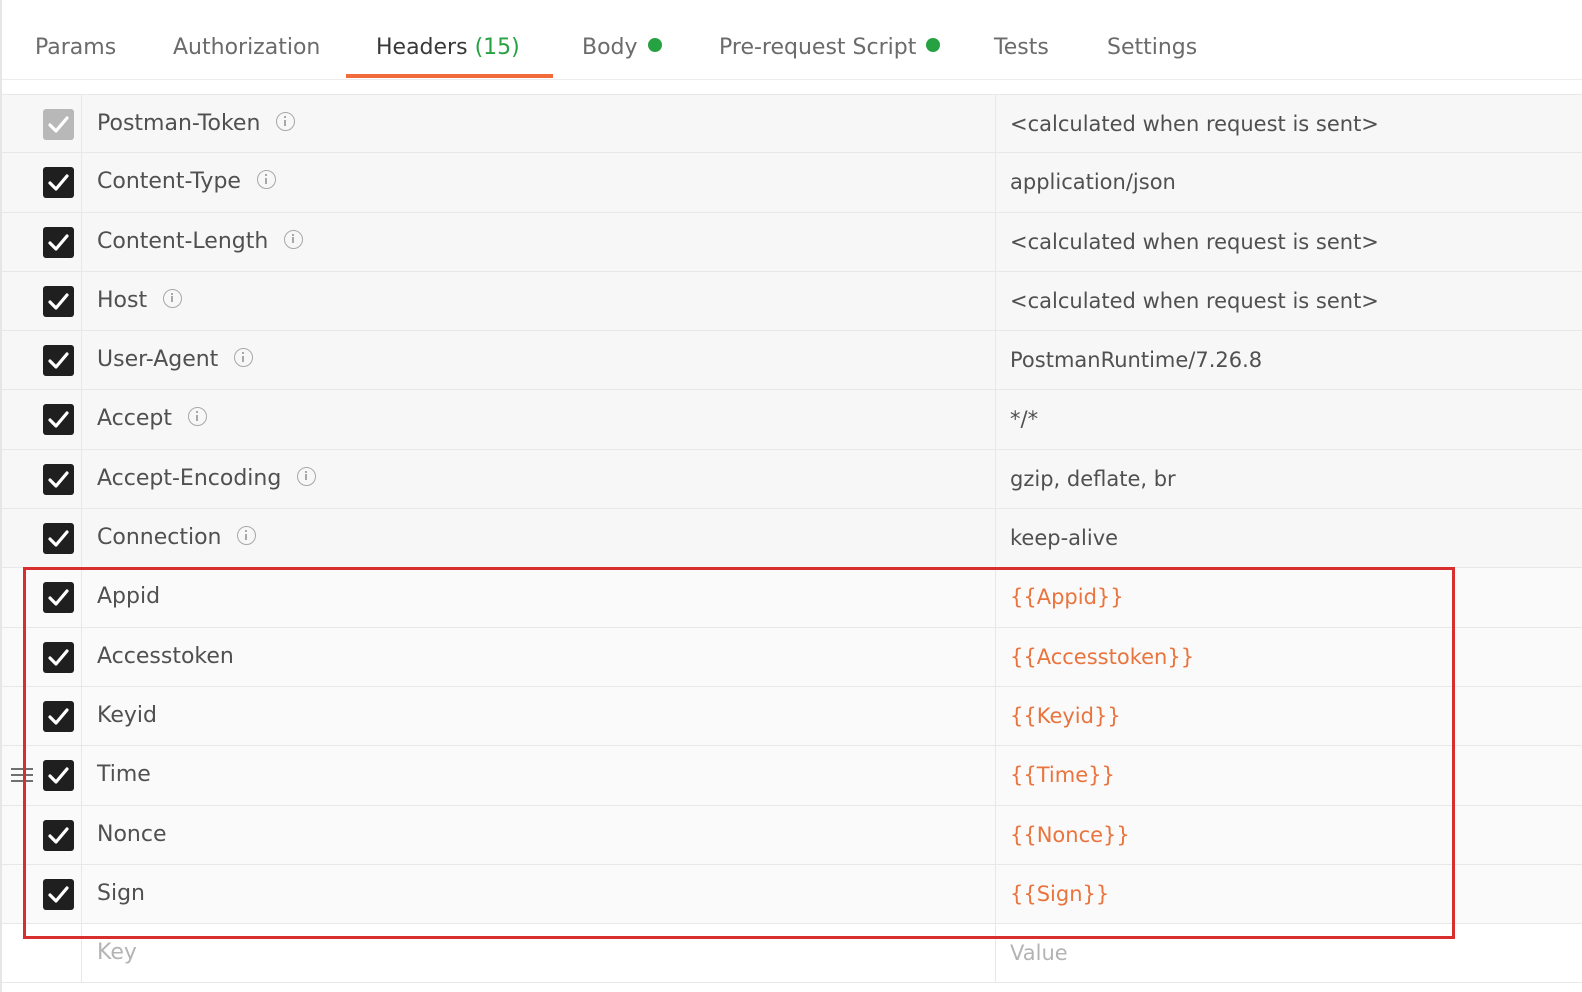 The width and height of the screenshot is (1582, 992). I want to click on tab-label: Body, so click(610, 47).